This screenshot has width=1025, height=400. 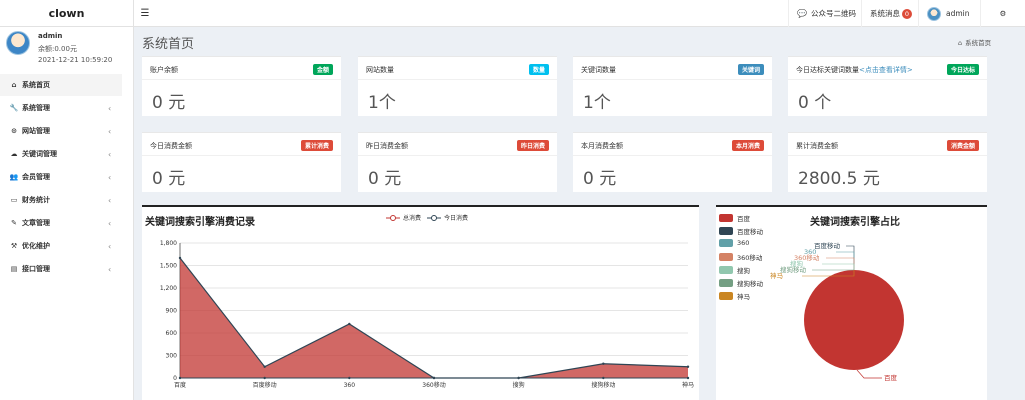 I want to click on y-tick-label: 600, so click(x=172, y=333).